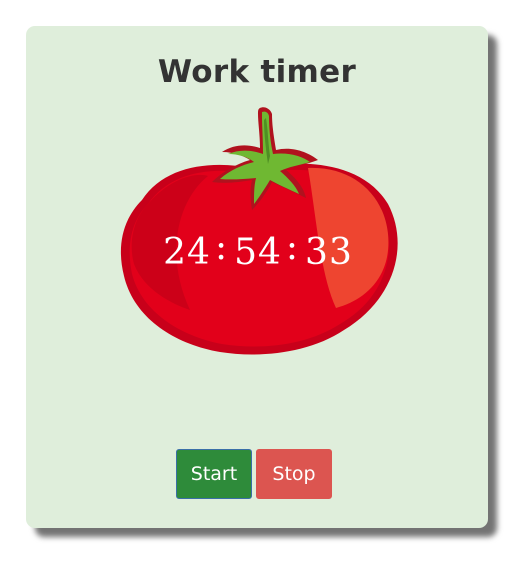 This screenshot has height=582, width=527. What do you see at coordinates (187, 252) in the screenshot?
I see `timer-hours: 24` at bounding box center [187, 252].